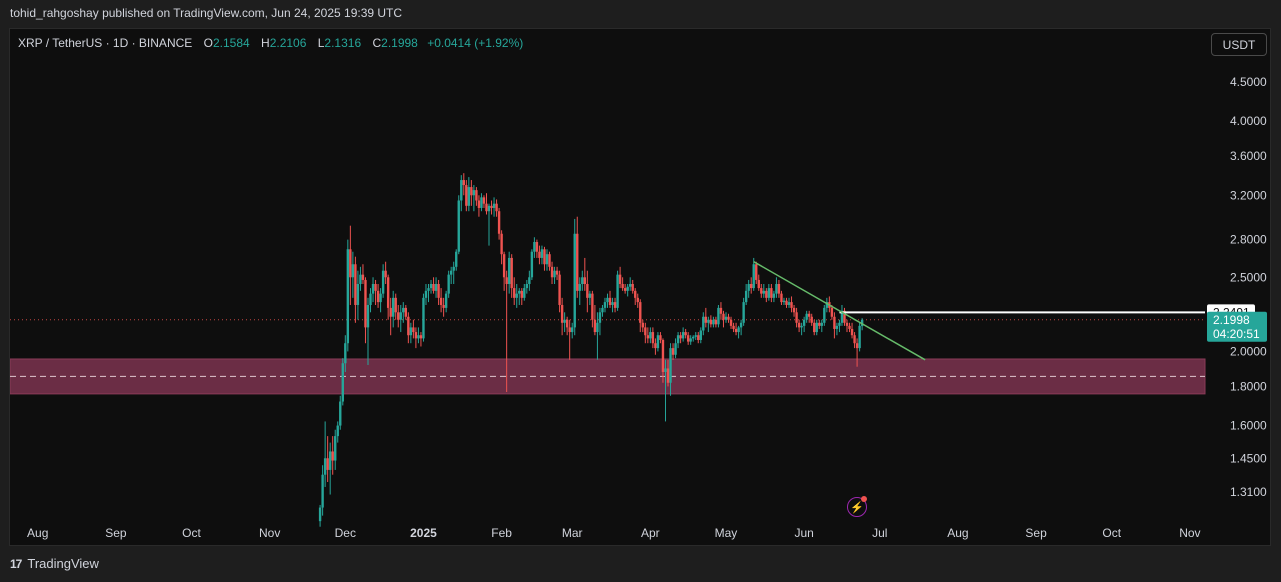  I want to click on open-value: 2.1584, so click(231, 43).